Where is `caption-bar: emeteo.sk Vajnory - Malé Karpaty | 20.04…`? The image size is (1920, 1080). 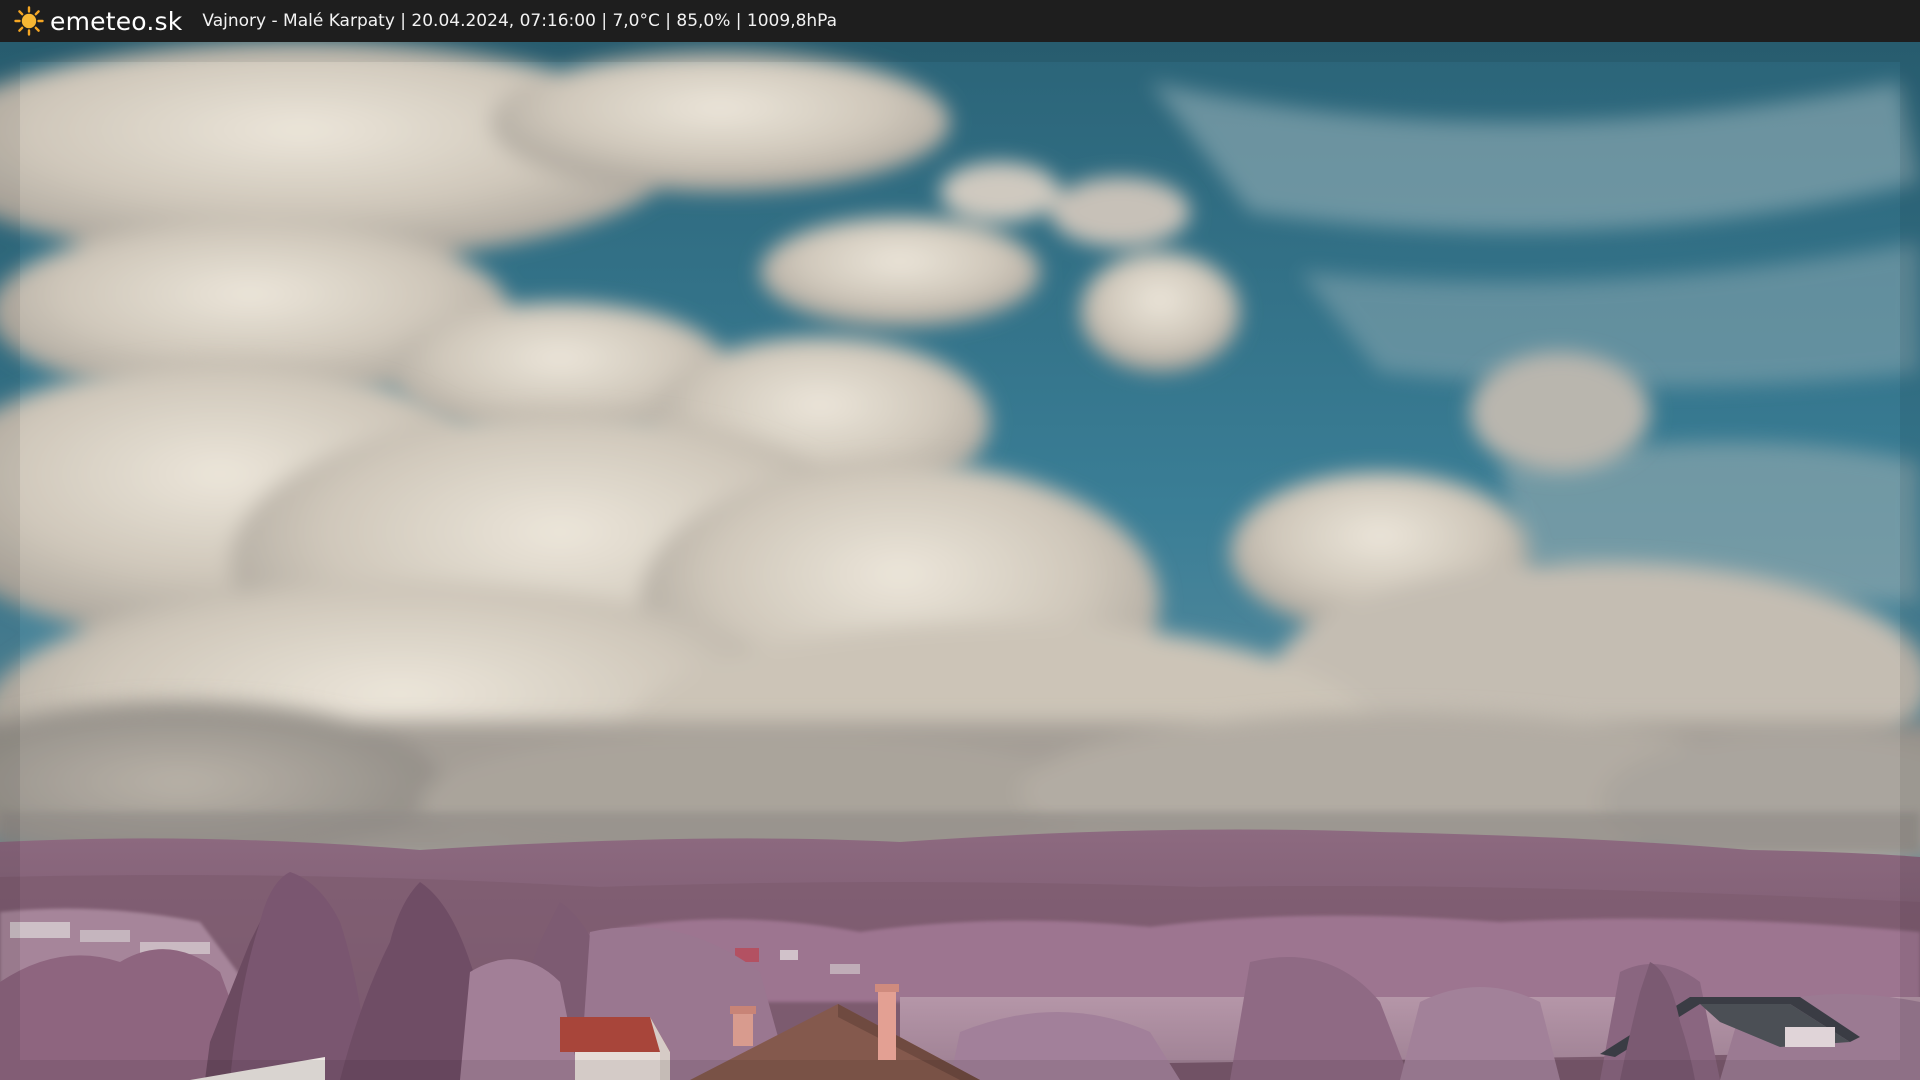 caption-bar: emeteo.sk Vajnory - Malé Karpaty | 20.04… is located at coordinates (960, 21).